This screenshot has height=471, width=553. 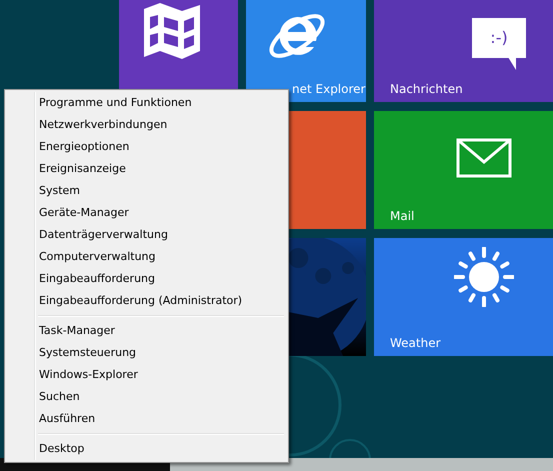 What do you see at coordinates (146, 353) in the screenshot?
I see `menu-item: Systemsteuerung` at bounding box center [146, 353].